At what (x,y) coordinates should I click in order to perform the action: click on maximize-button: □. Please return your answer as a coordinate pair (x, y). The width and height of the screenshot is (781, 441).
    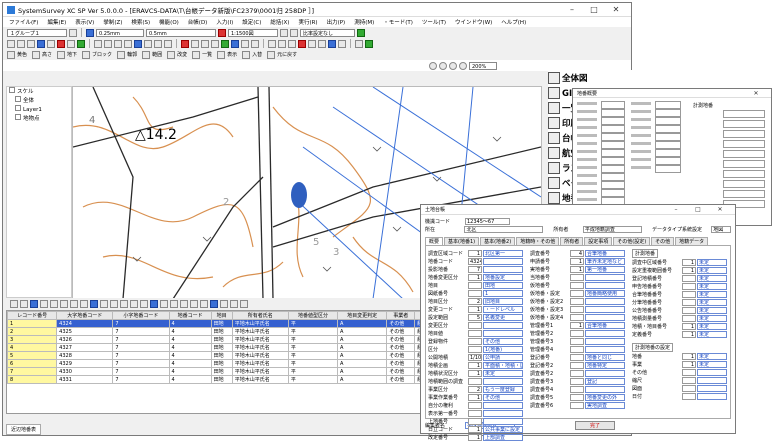
    Looking at the image, I should click on (594, 9).